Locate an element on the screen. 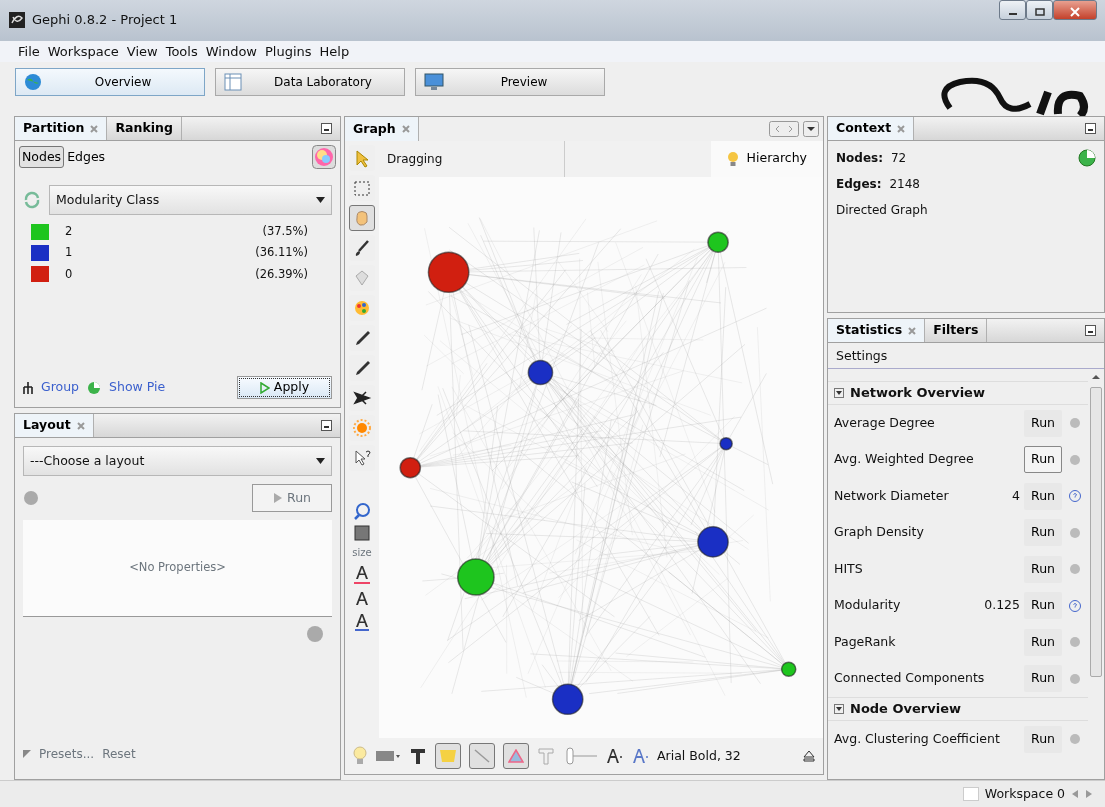 Image resolution: width=1105 pixels, height=807 pixels. colored-edge-icon is located at coordinates (516, 756).